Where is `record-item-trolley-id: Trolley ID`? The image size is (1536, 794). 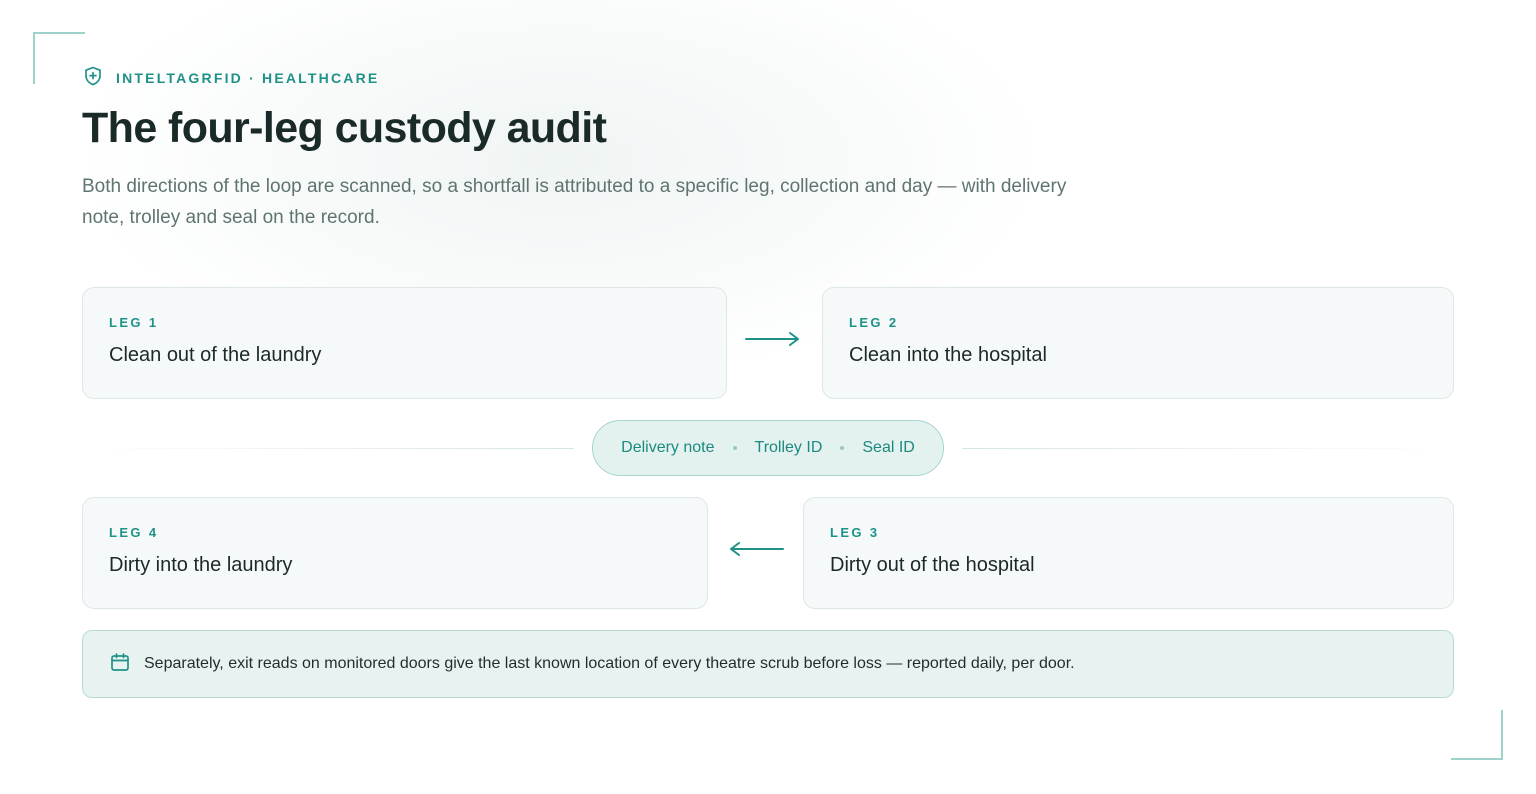 record-item-trolley-id: Trolley ID is located at coordinates (788, 447).